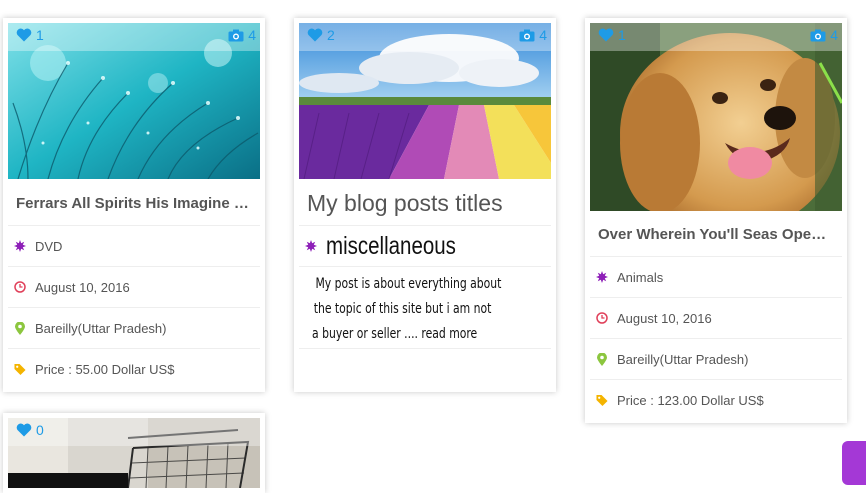 The image size is (866, 493). I want to click on category-label: DVD, so click(48, 246).